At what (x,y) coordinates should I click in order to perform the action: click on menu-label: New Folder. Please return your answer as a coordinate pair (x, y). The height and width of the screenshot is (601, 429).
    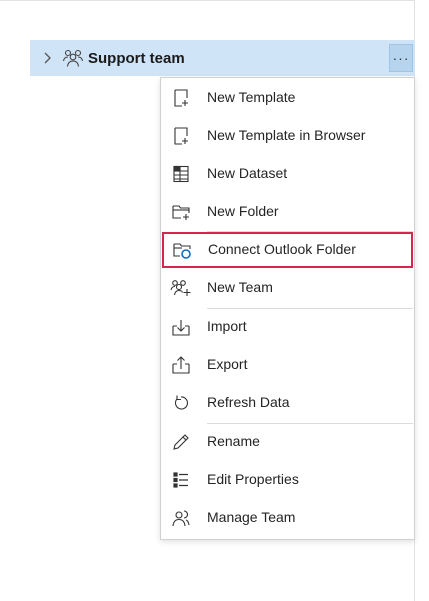
    Looking at the image, I should click on (243, 211).